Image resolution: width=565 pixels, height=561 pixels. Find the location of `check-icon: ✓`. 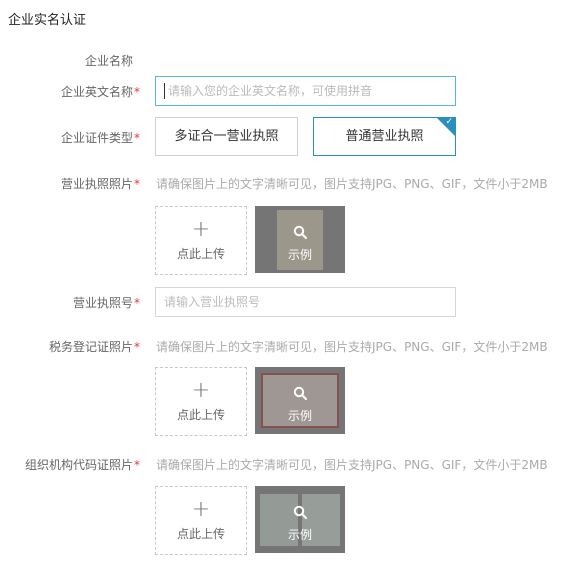

check-icon: ✓ is located at coordinates (449, 122).